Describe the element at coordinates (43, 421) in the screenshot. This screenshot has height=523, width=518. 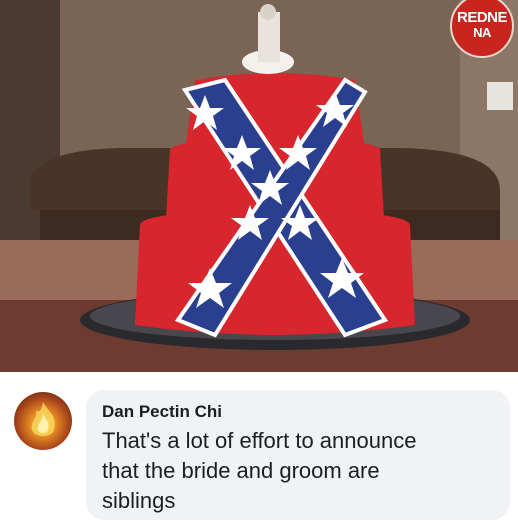
I see `fire-avatar-icon` at that location.